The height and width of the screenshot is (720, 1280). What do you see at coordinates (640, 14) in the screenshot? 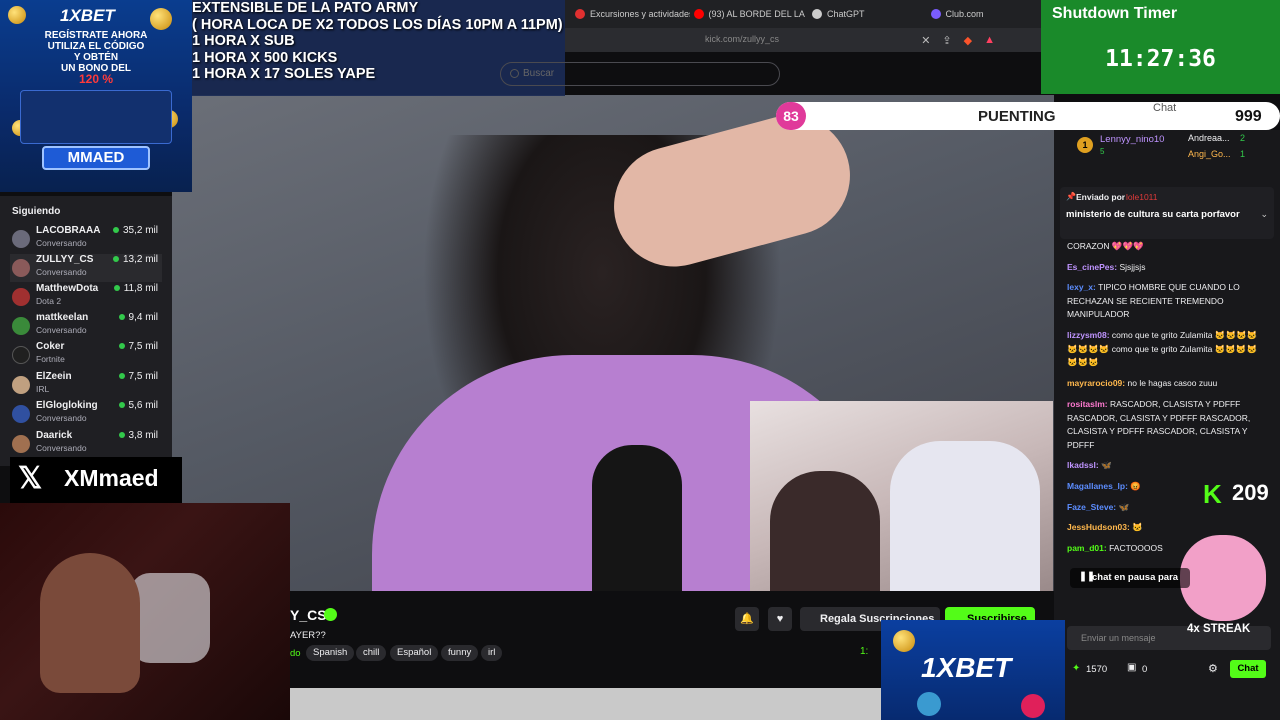
I see `tab-label: Excursiones y actividades` at bounding box center [640, 14].